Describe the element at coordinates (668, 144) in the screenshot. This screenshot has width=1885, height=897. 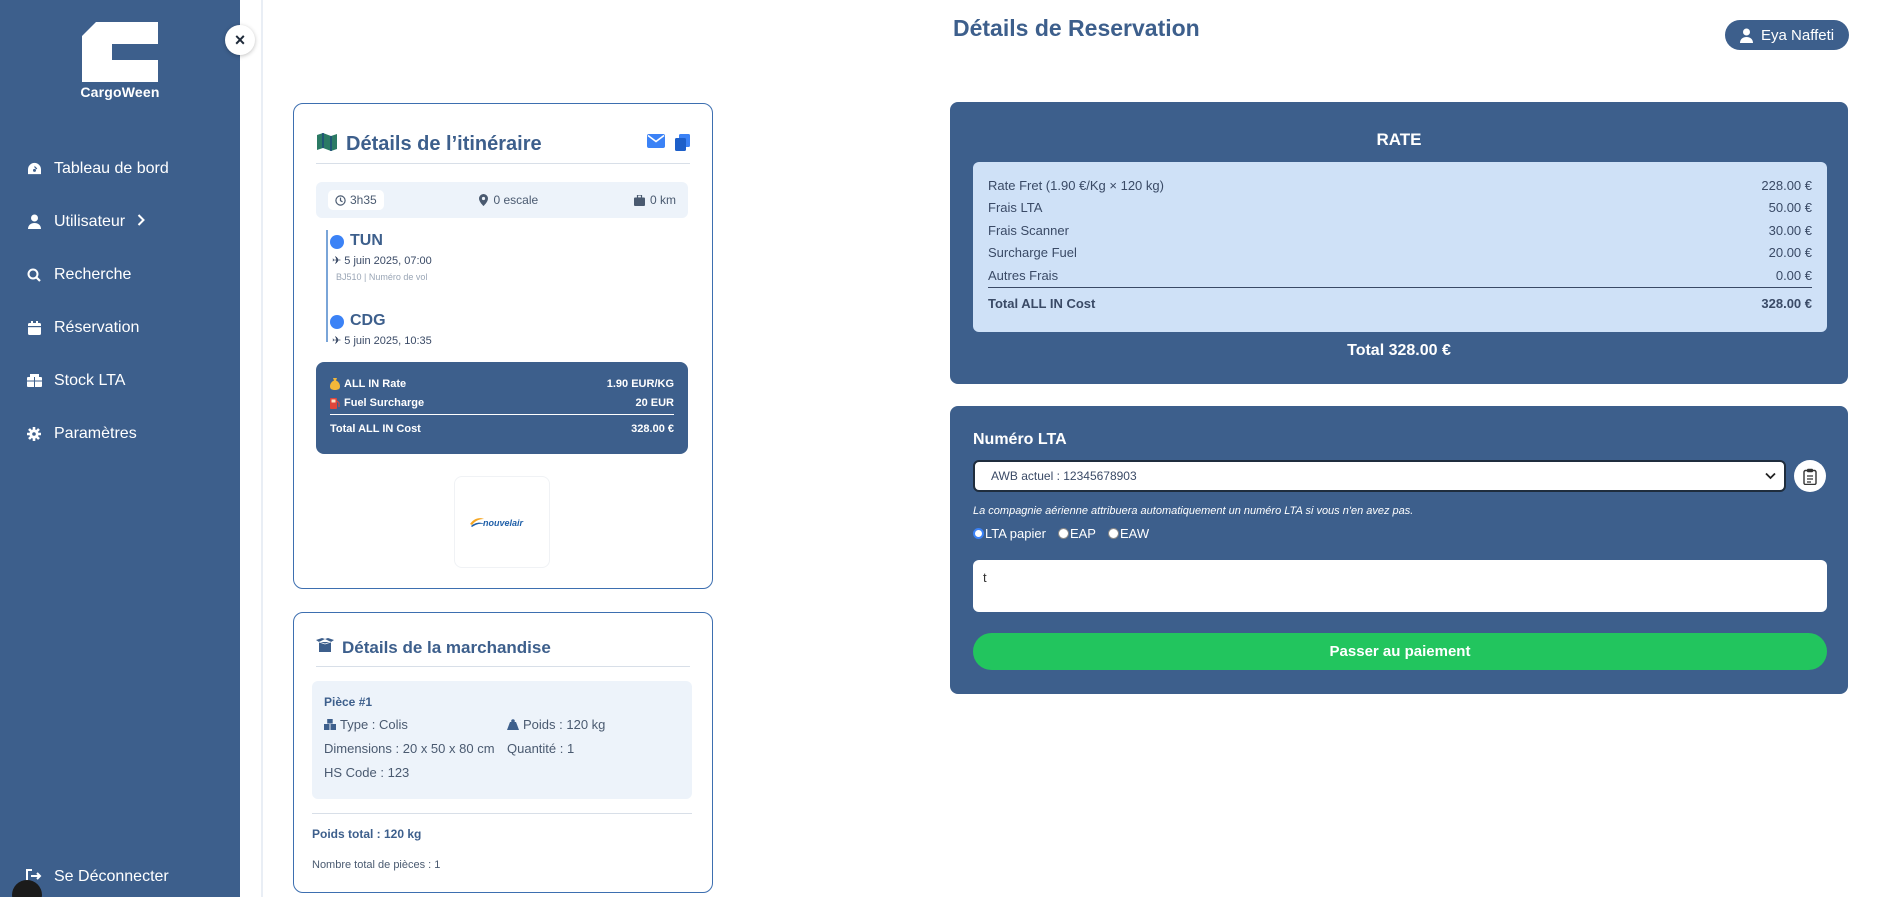
I see `itinerary-actions` at that location.